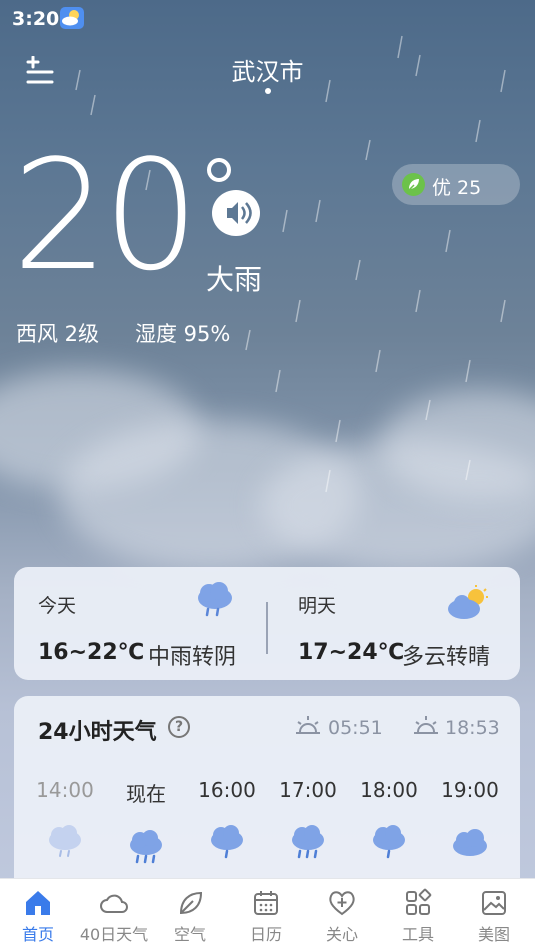  I want to click on hourly-title: 24小时天气, so click(97, 732).